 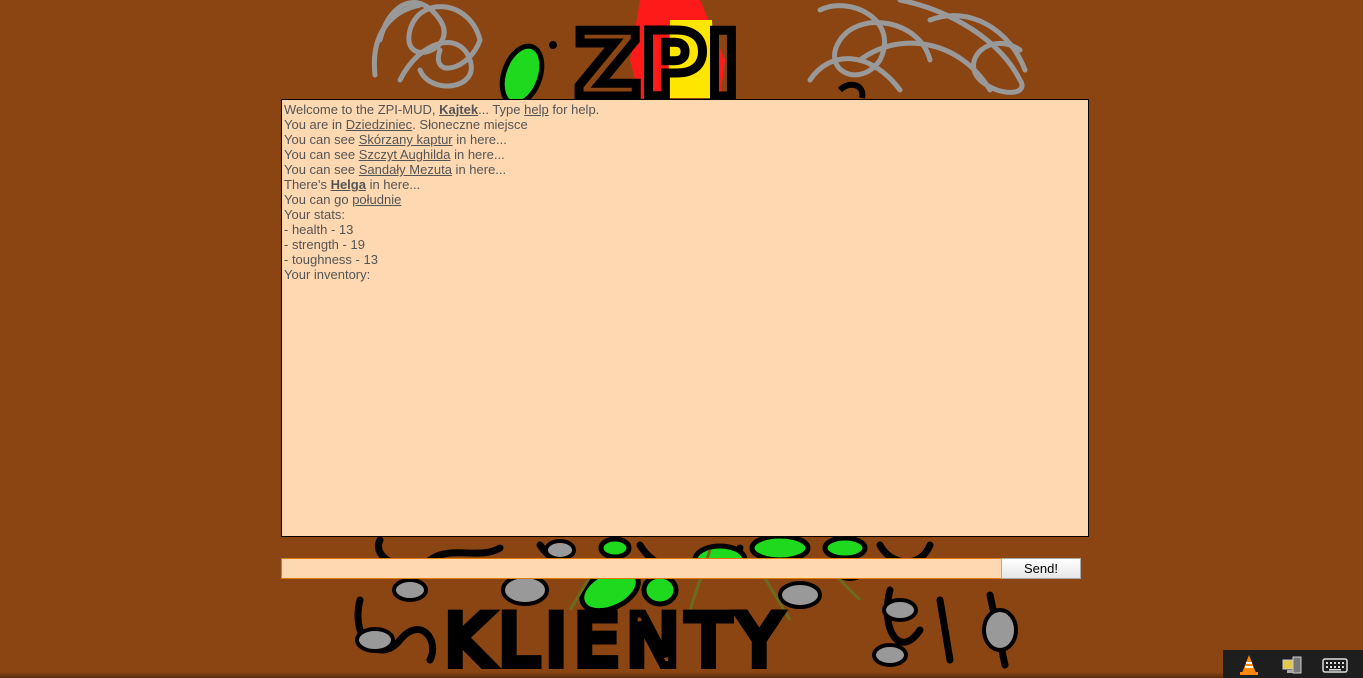 I want to click on svg-text: KLIENTY, so click(x=617, y=639).